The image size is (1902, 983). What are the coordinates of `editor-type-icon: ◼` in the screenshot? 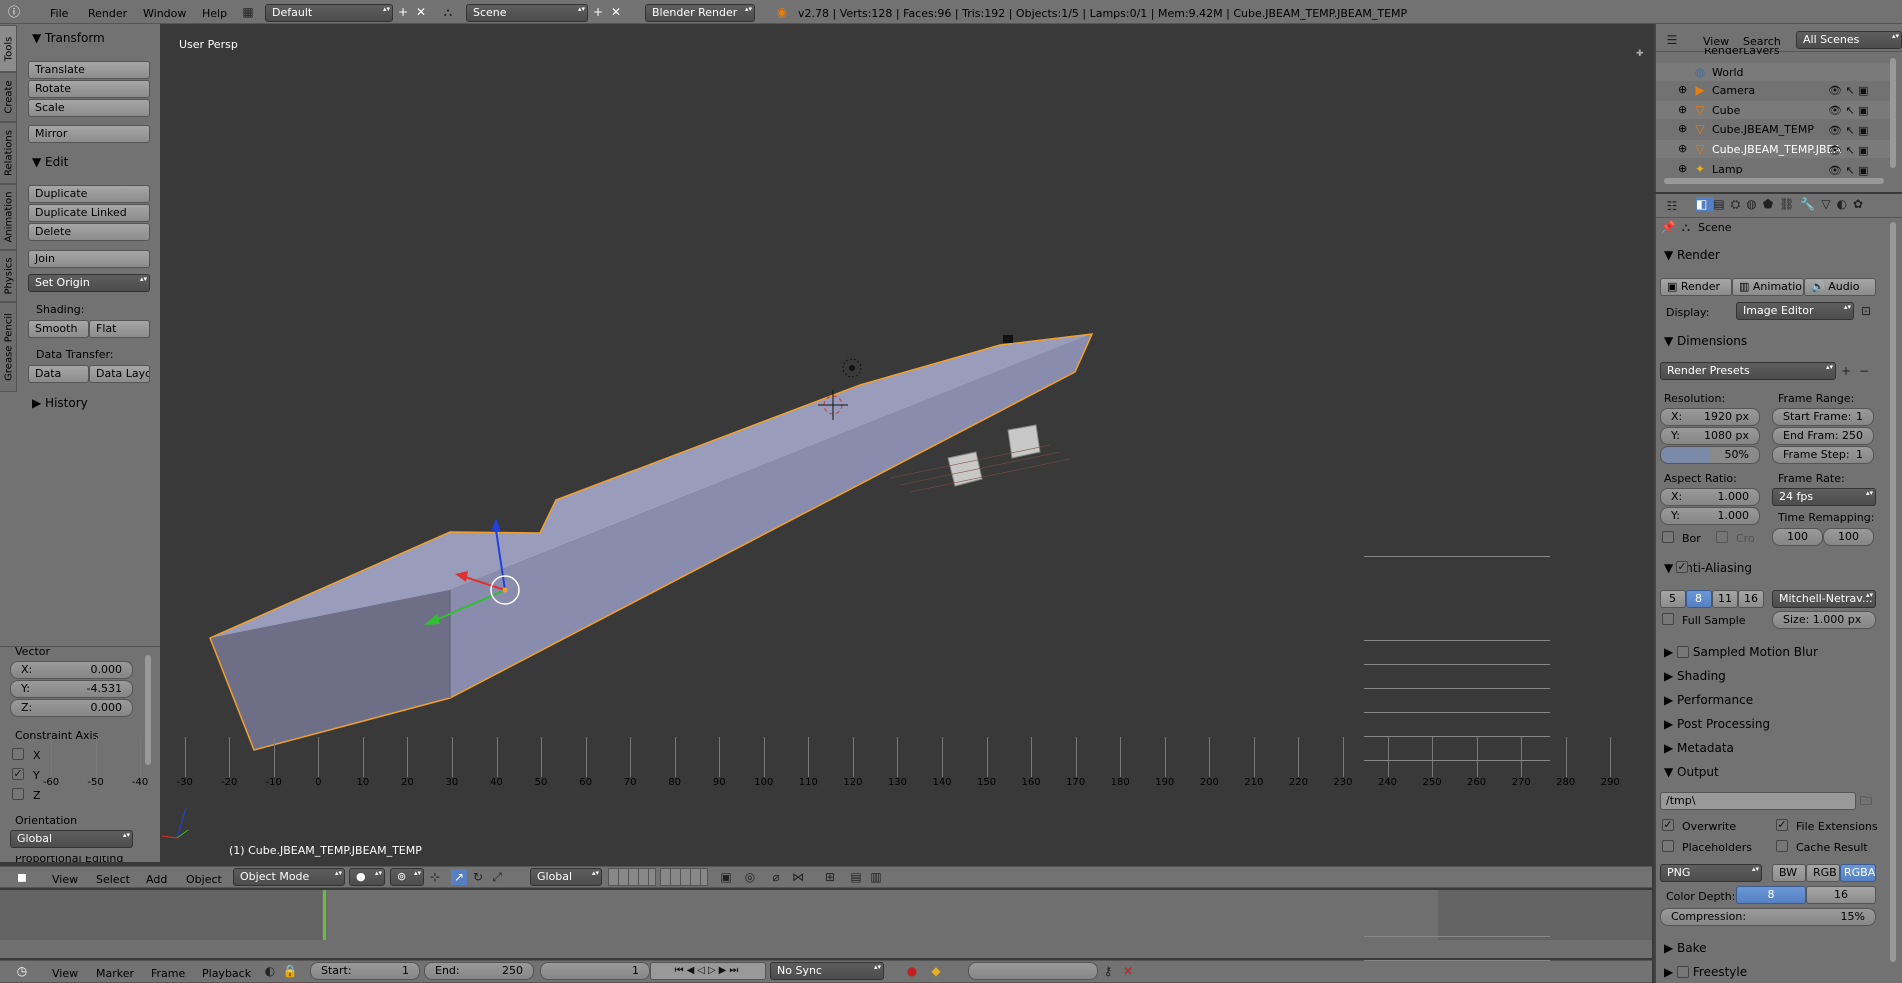 It's located at (22, 877).